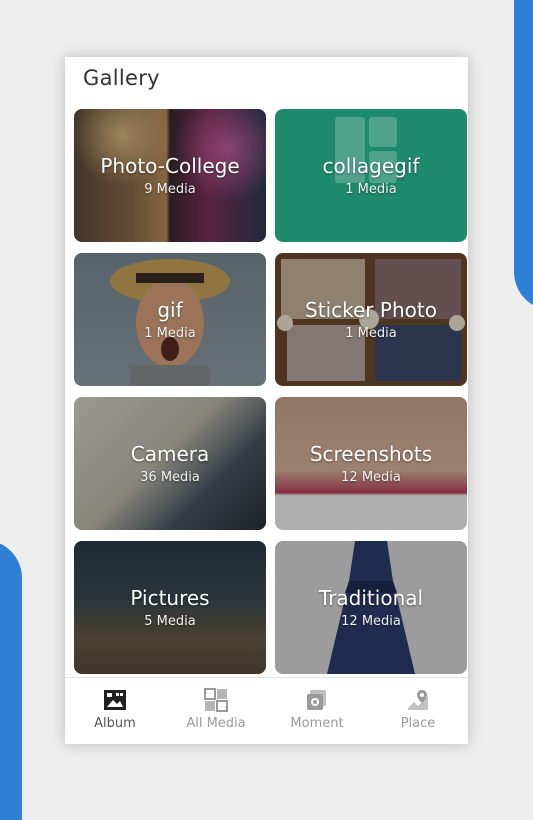 This screenshot has height=820, width=533. Describe the element at coordinates (317, 711) in the screenshot. I see `nav-moment: Moment` at that location.